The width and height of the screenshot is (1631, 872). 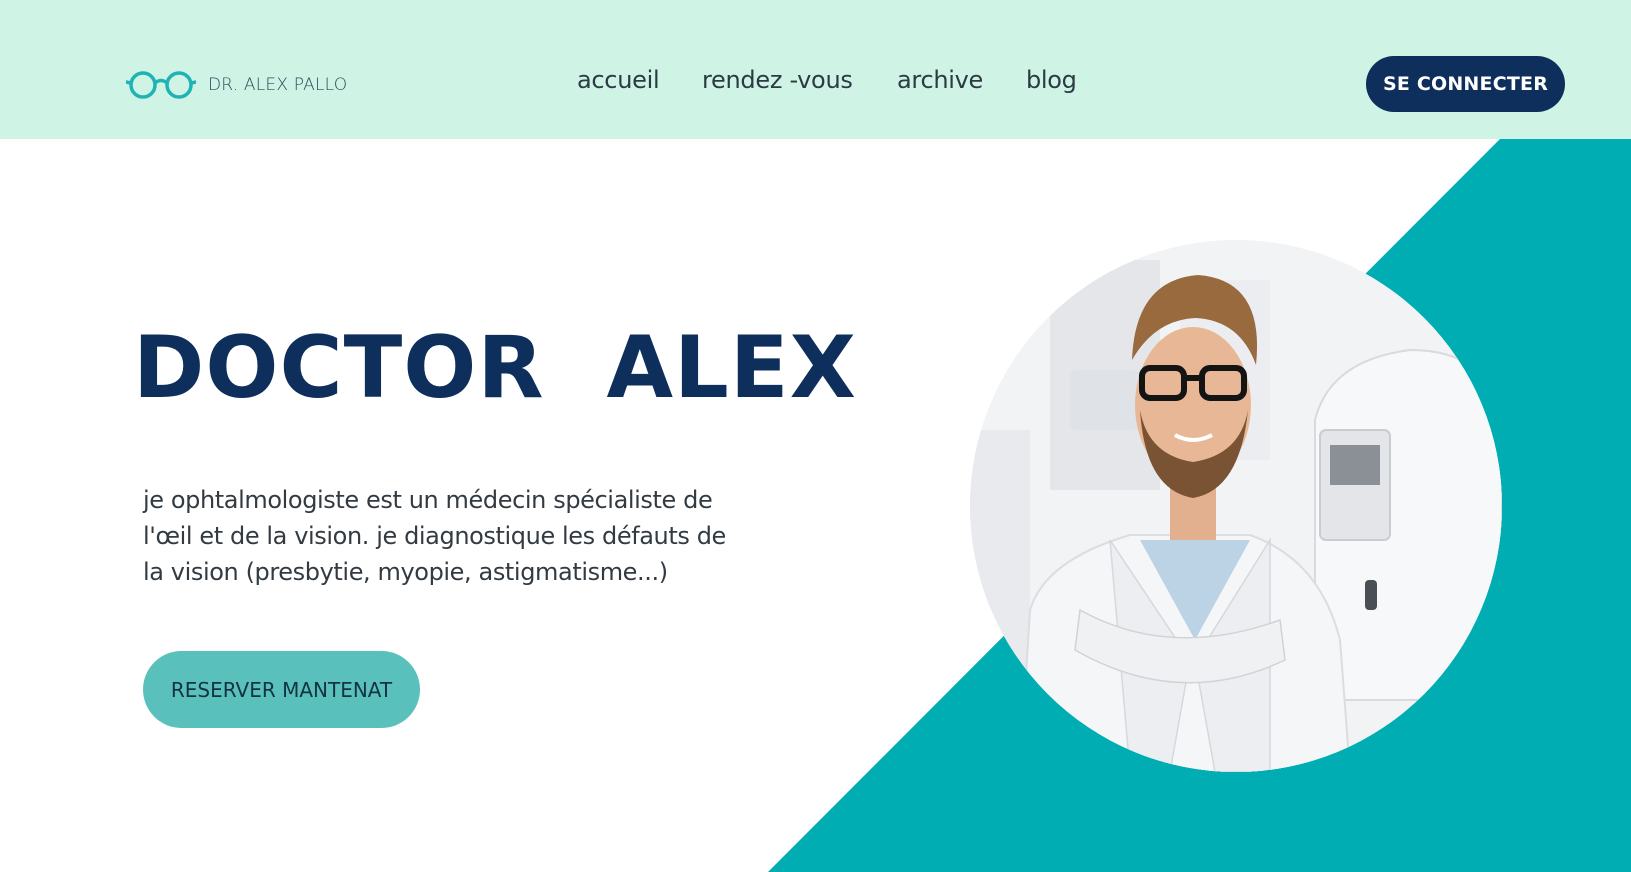 What do you see at coordinates (940, 80) in the screenshot?
I see `nav-archive: archive` at bounding box center [940, 80].